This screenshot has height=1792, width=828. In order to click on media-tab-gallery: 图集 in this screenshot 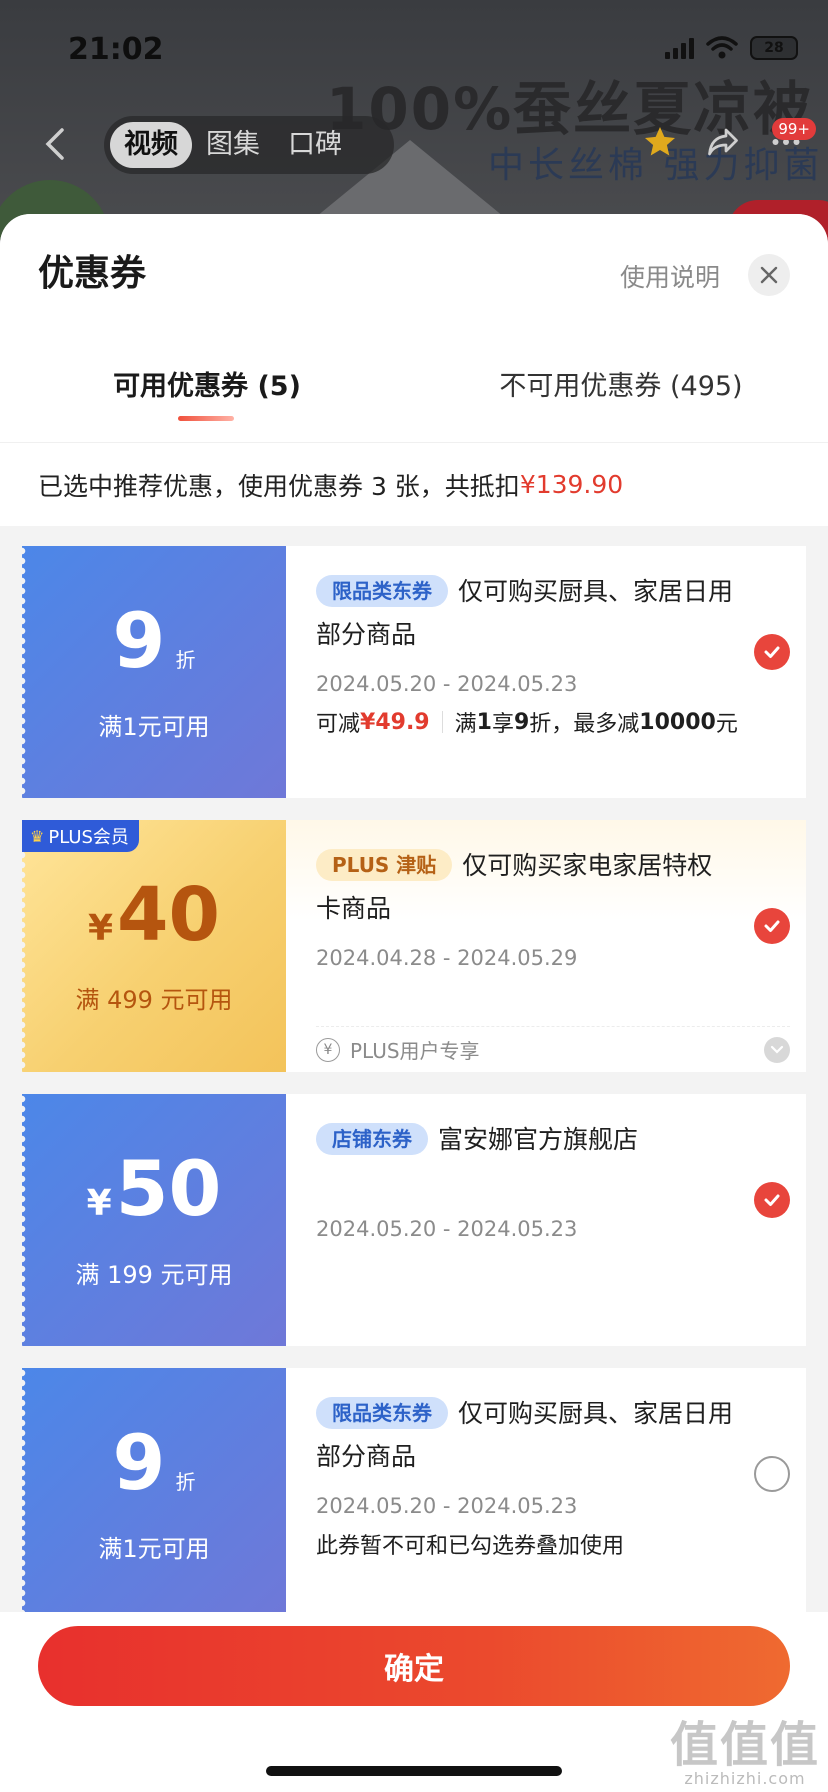, I will do `click(233, 145)`.